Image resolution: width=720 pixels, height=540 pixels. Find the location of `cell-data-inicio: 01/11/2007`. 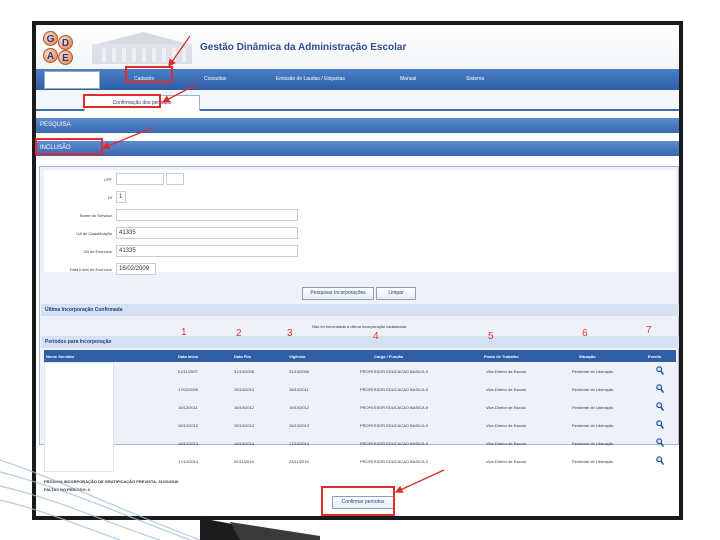

cell-data-inicio: 01/11/2007 is located at coordinates (188, 371).